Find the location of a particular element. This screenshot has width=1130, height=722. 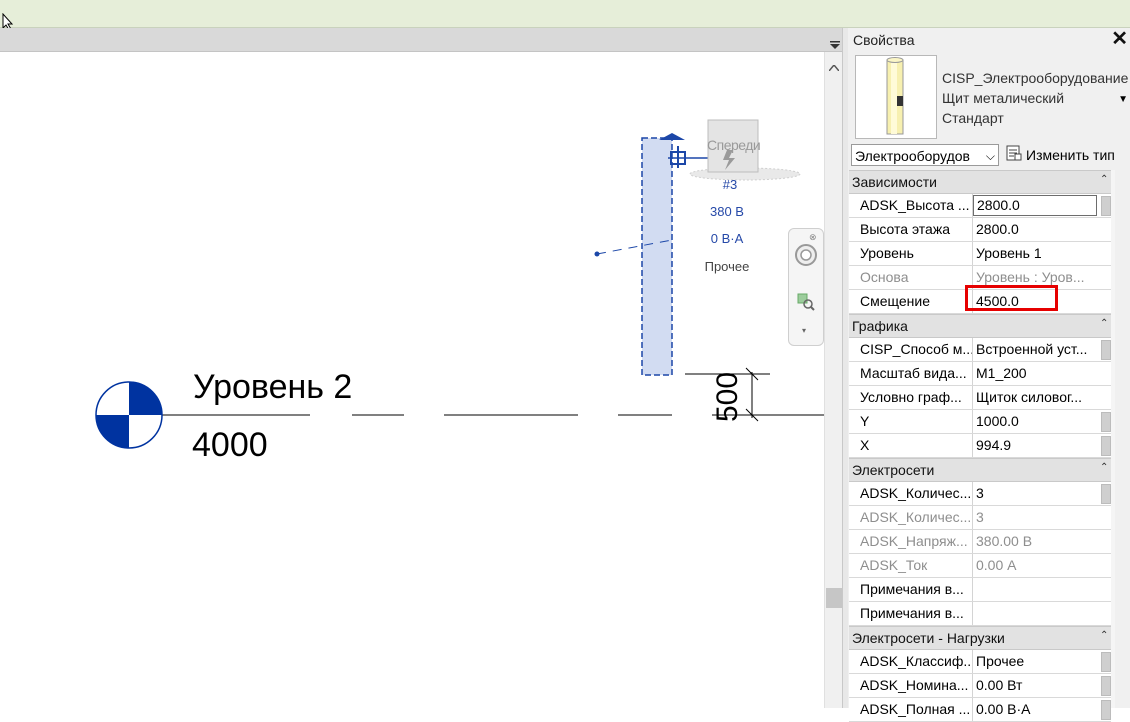

edit-type-button: Изменить тип is located at coordinates (1060, 155).